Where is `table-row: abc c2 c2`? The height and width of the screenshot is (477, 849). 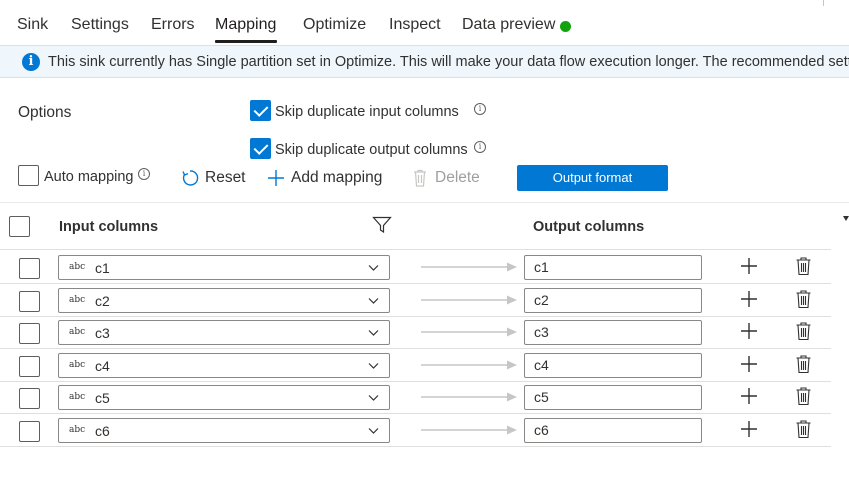
table-row: abc c2 c2 is located at coordinates (415, 300).